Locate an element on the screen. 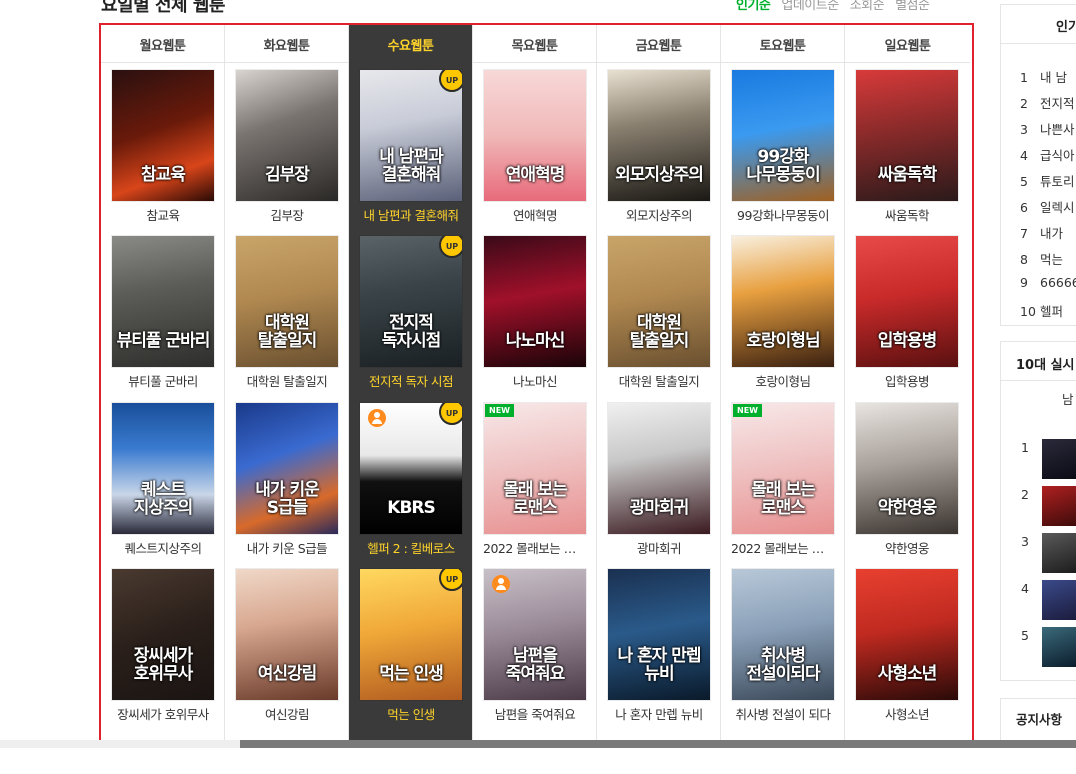 Image resolution: width=1076 pixels, height=774 pixels. sort-tab: 인기순 is located at coordinates (753, 6).